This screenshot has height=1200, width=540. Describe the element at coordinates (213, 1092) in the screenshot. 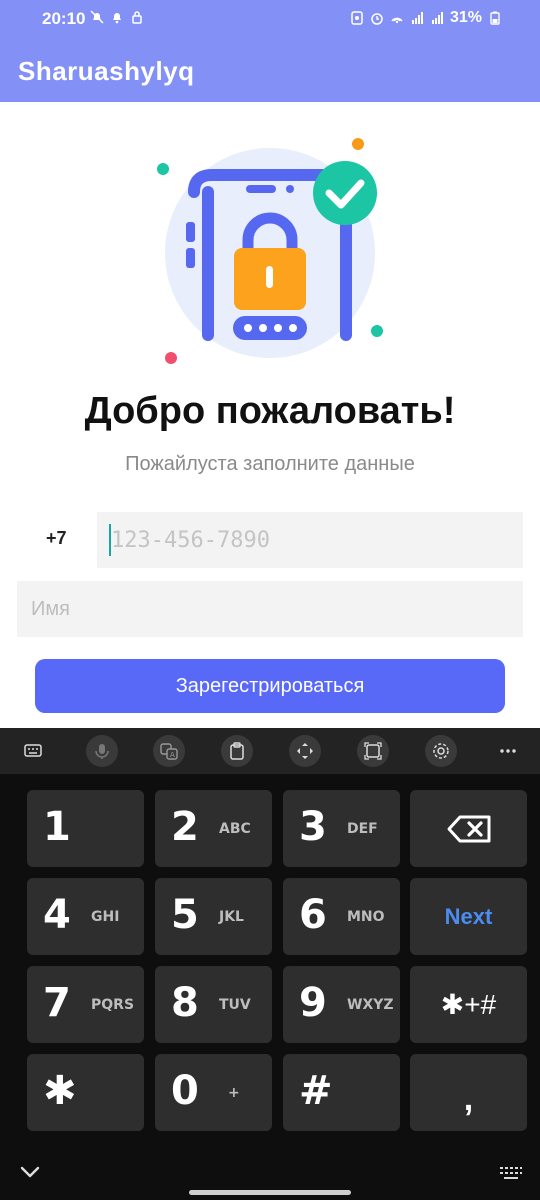

I see `key-0: 0 +` at that location.